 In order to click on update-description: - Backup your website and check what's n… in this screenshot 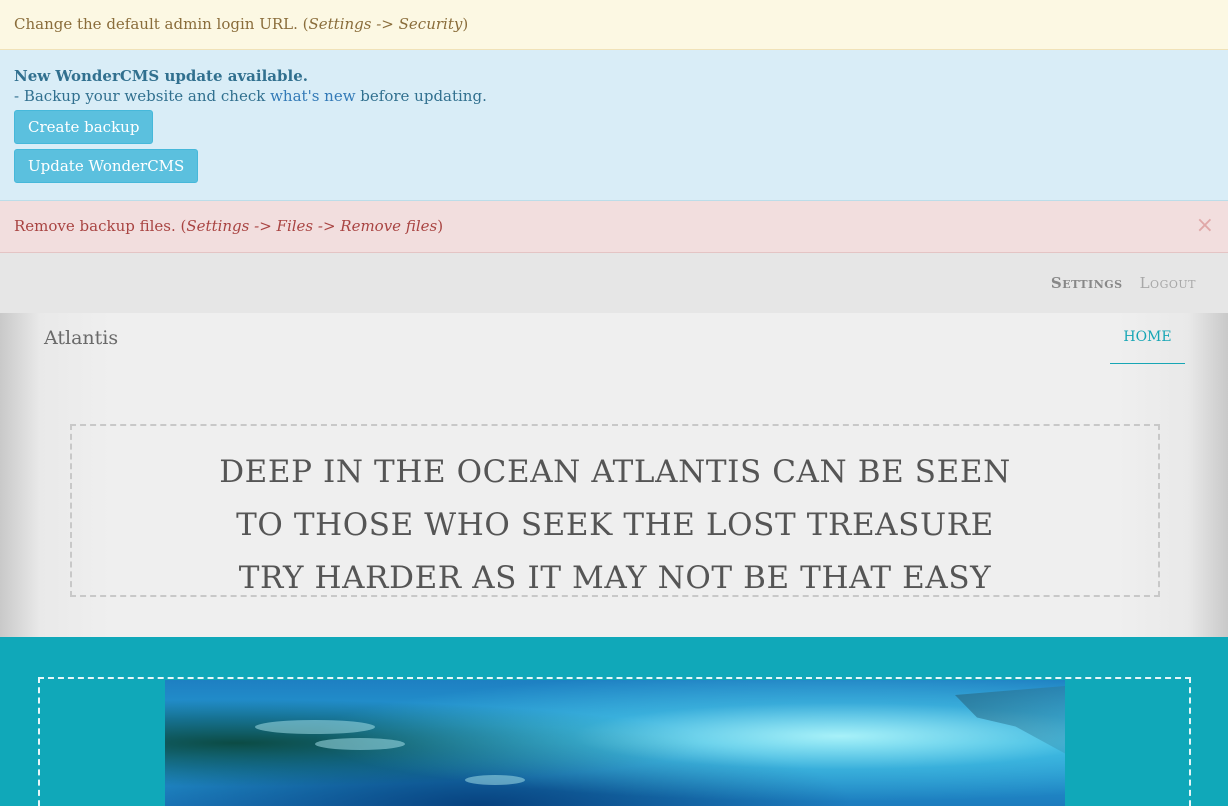, I will do `click(614, 96)`.